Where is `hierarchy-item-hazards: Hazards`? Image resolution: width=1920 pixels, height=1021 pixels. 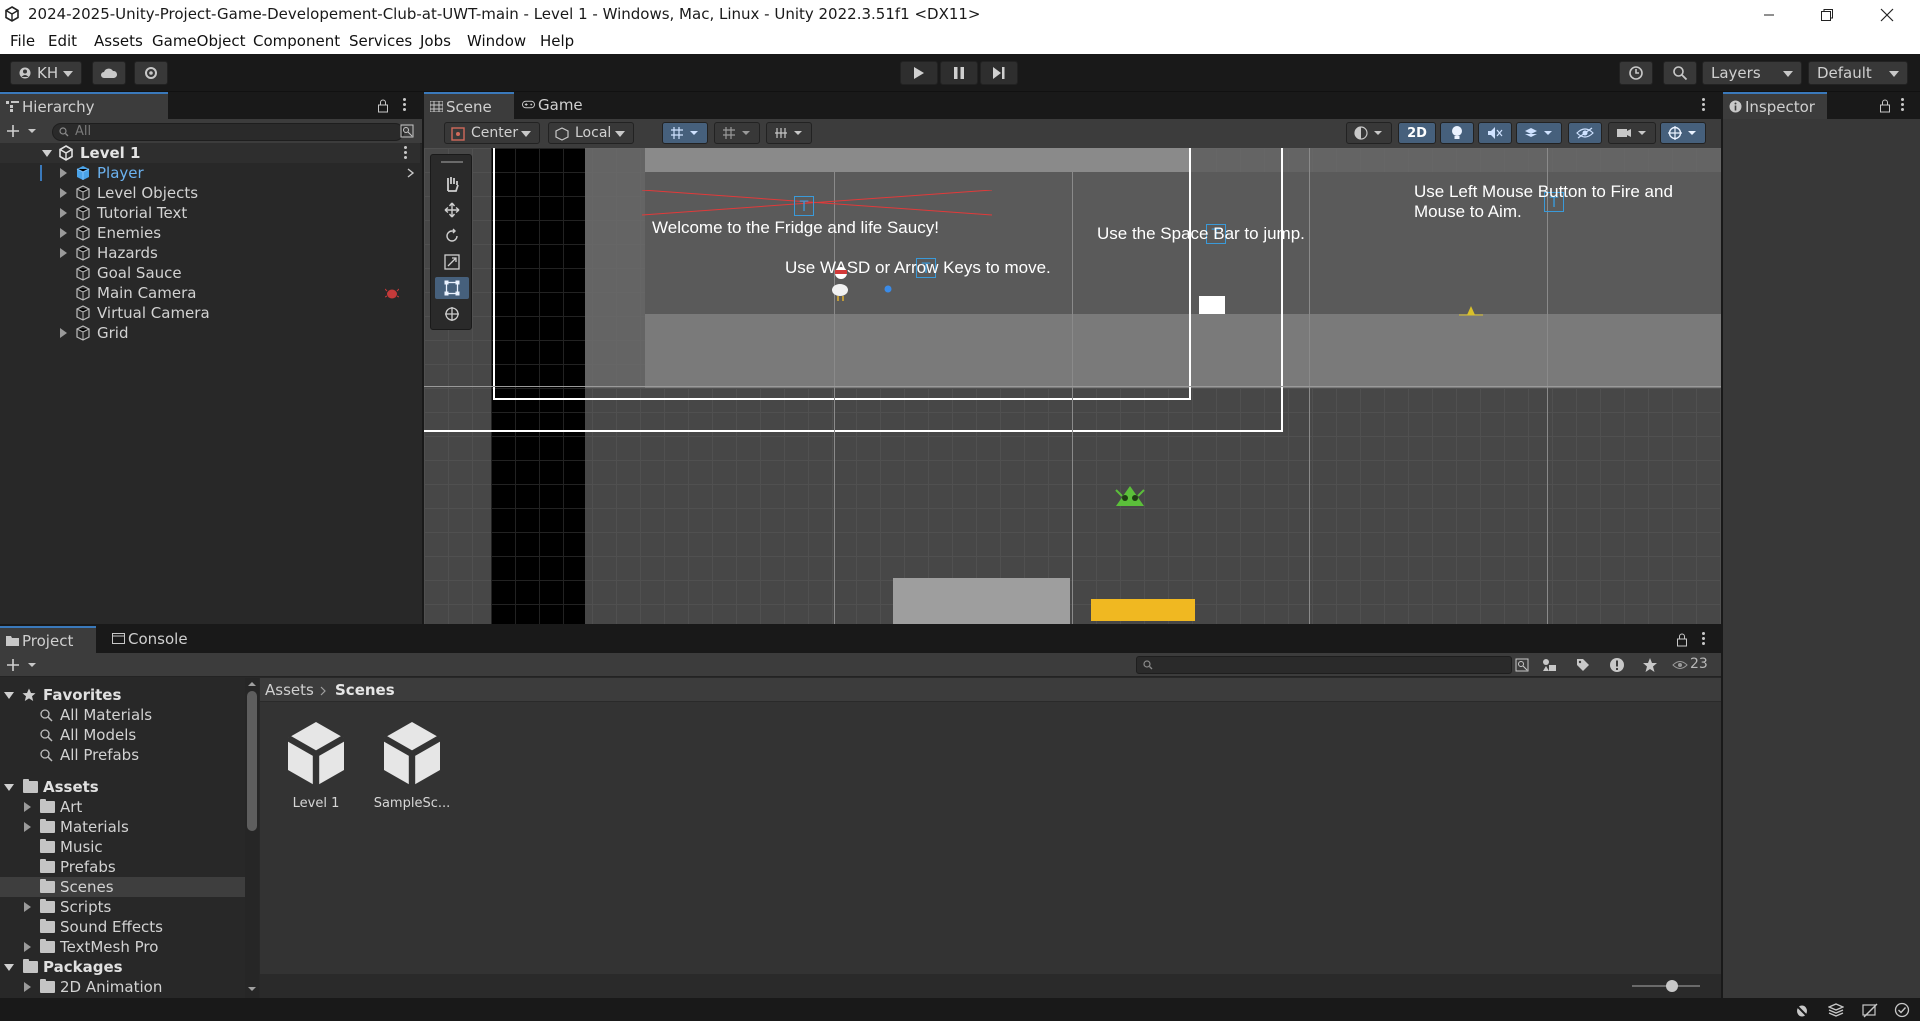 hierarchy-item-hazards: Hazards is located at coordinates (210, 253).